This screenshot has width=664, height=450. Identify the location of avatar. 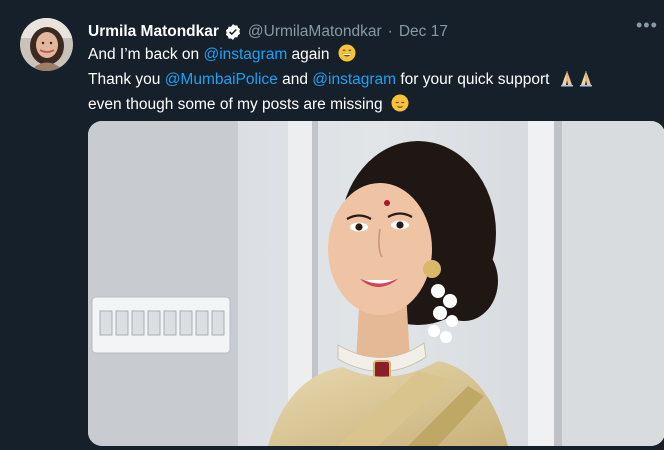
(46, 44).